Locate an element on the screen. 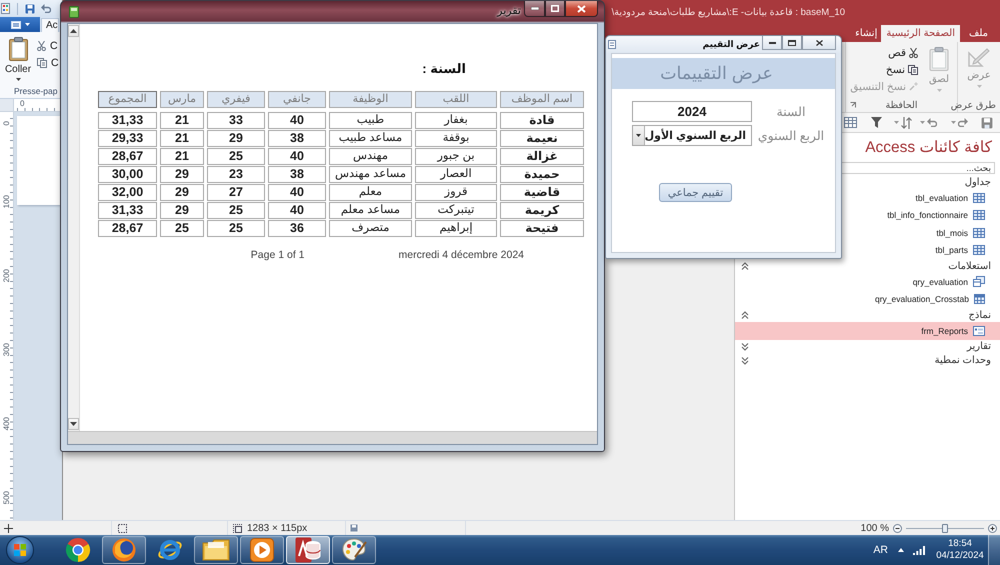  table-cell: 40 is located at coordinates (297, 120).